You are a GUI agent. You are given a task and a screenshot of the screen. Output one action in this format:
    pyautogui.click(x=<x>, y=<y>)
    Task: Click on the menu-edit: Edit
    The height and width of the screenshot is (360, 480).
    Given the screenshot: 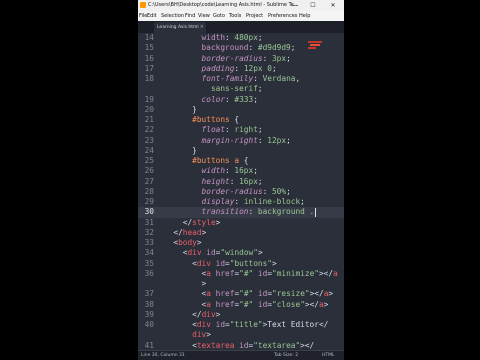 What is the action you would take?
    pyautogui.click(x=152, y=16)
    